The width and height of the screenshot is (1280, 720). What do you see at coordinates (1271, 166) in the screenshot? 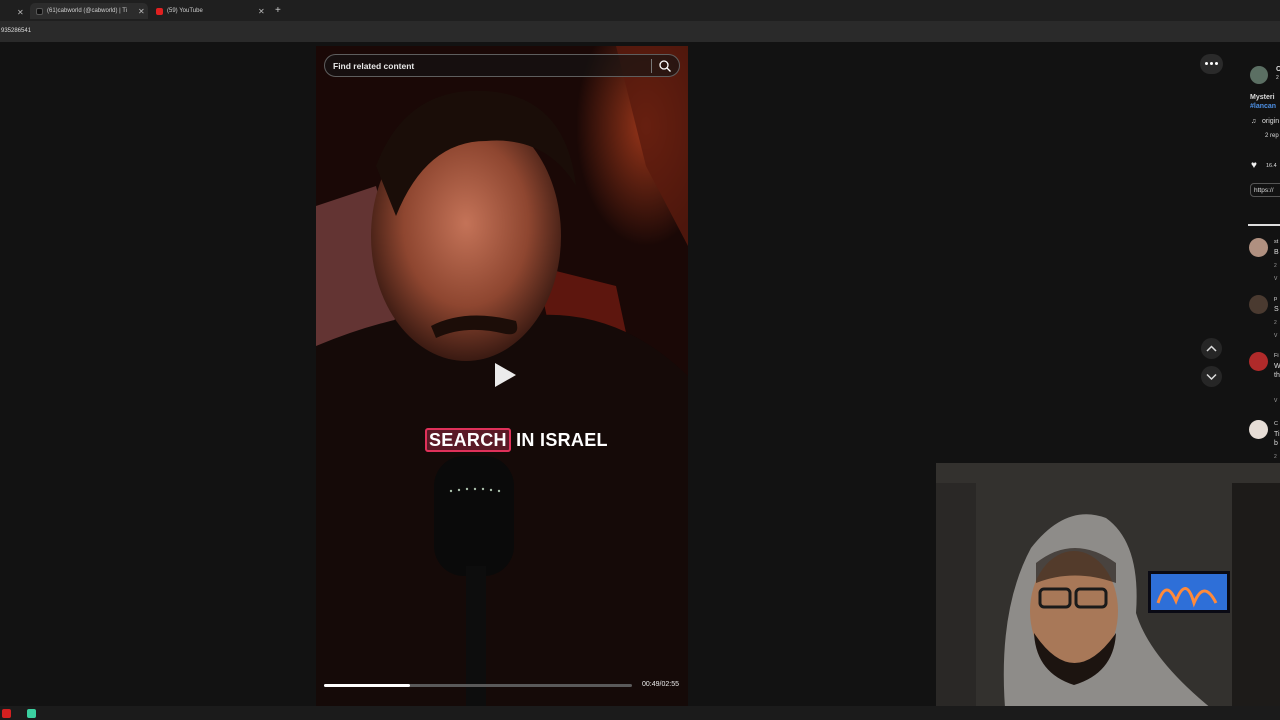
I see `like-count: 16.4` at bounding box center [1271, 166].